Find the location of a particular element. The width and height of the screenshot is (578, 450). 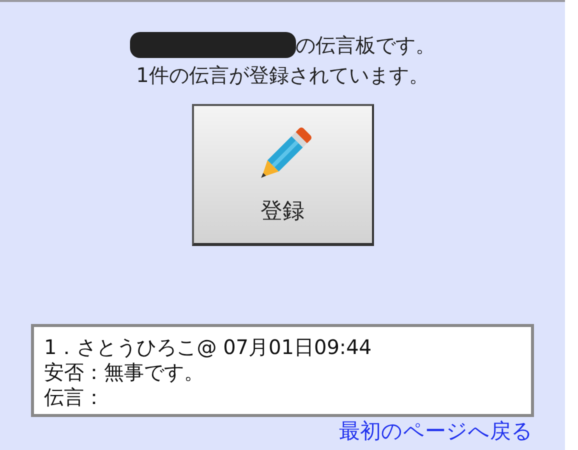

board-title: の伝言板です。 is located at coordinates (366, 45).